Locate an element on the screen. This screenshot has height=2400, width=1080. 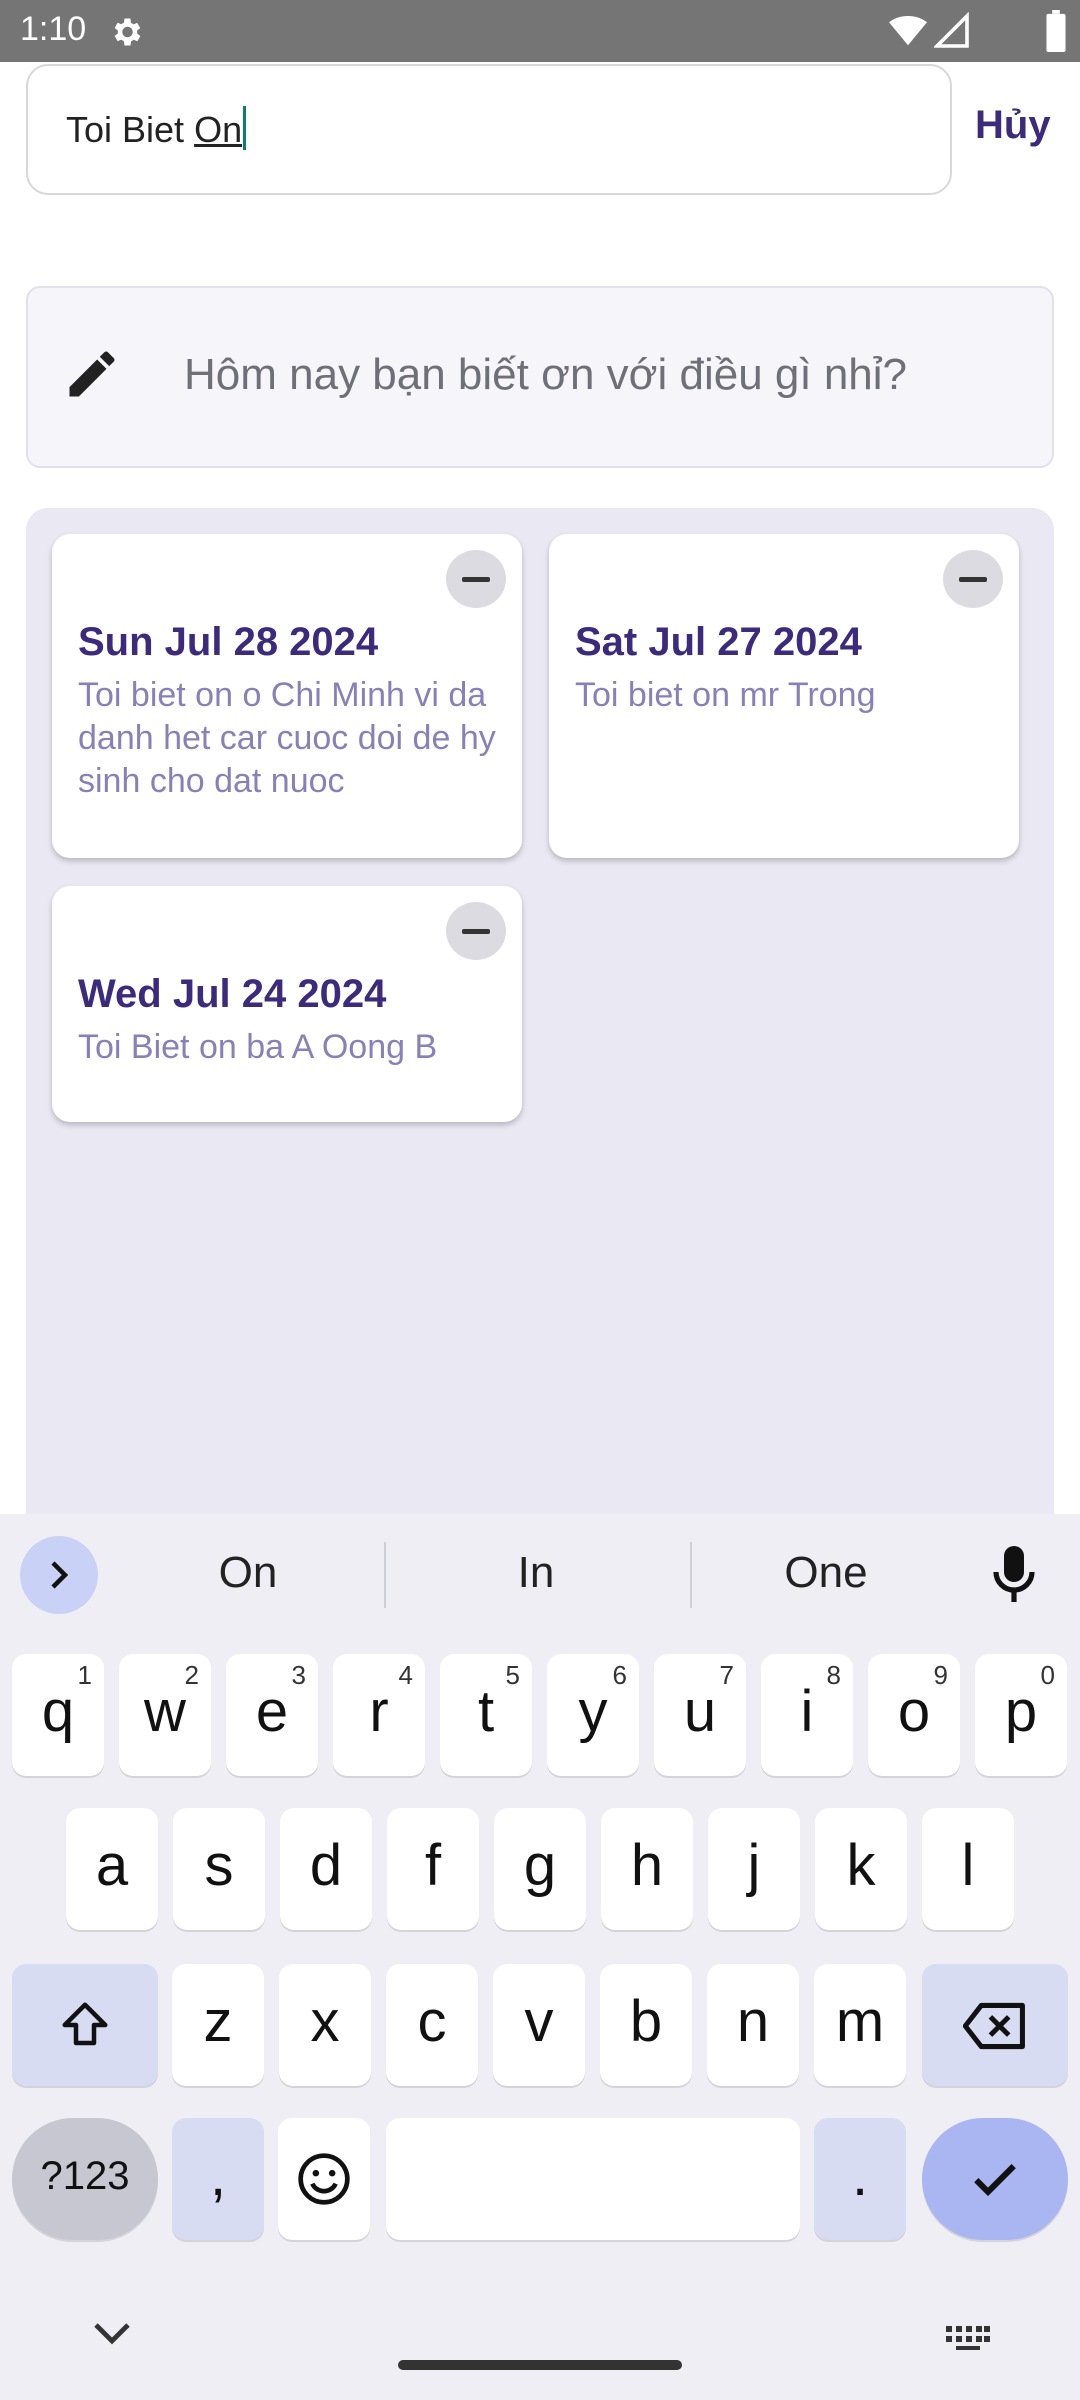
key-hint: 1 is located at coordinates (84, 1675).